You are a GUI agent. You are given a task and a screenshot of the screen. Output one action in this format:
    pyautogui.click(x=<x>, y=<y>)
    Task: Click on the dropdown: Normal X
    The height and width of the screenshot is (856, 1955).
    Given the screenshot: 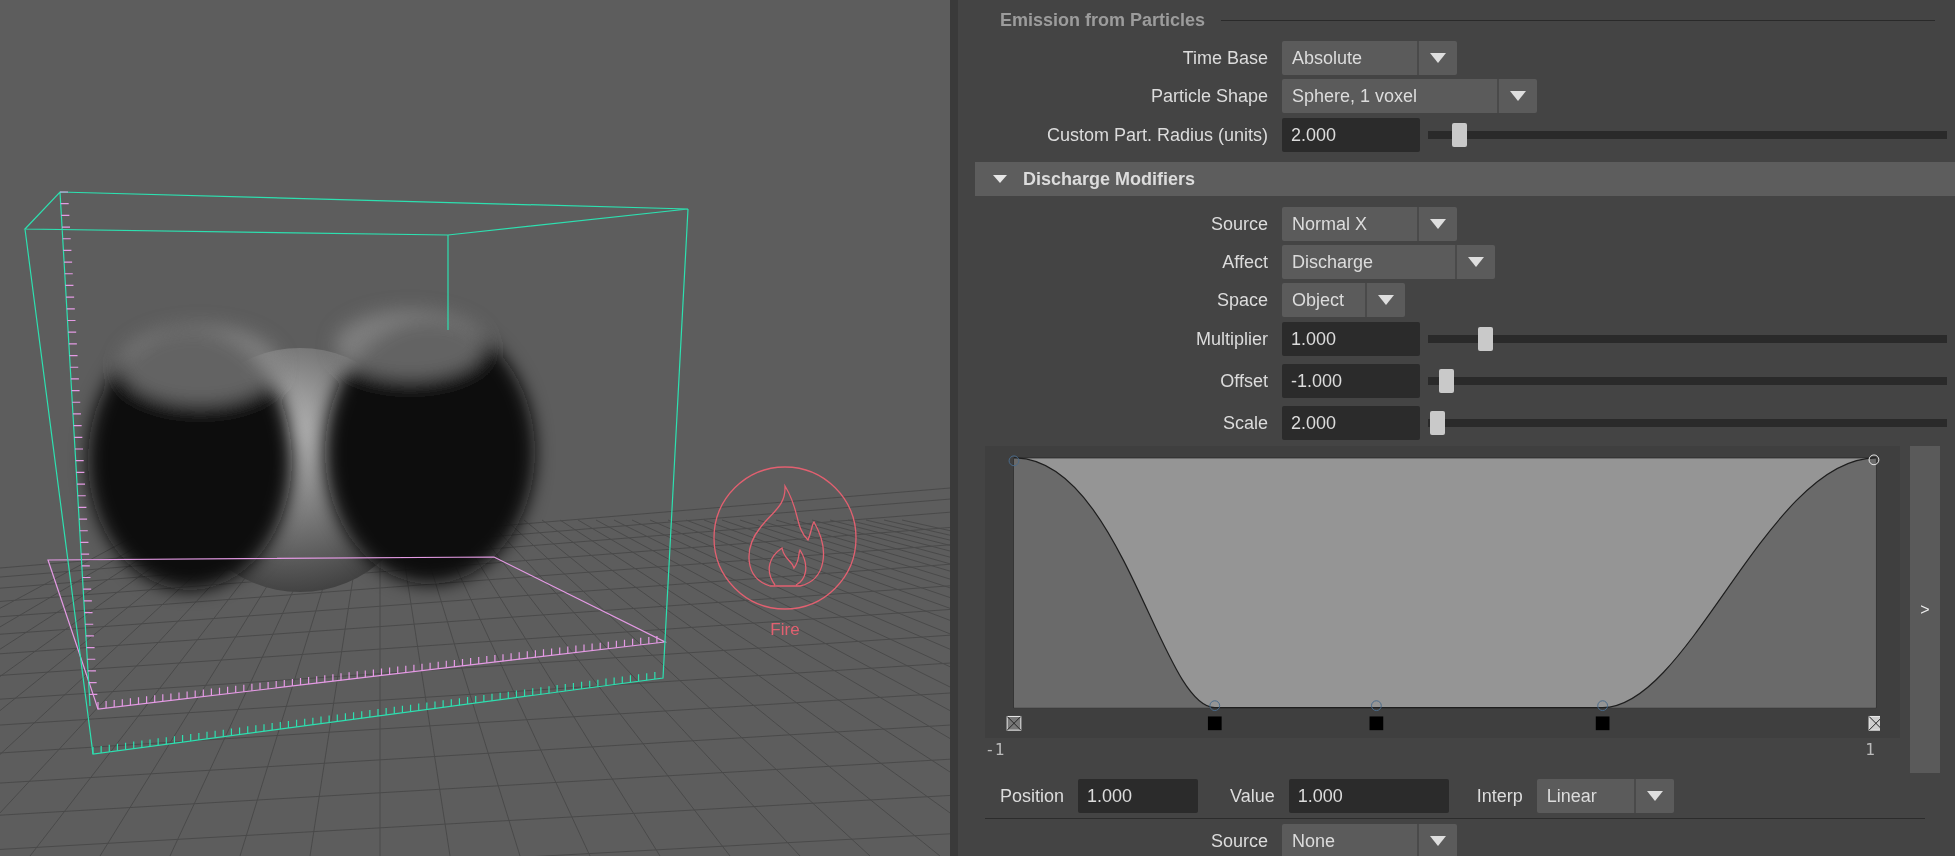 What is the action you would take?
    pyautogui.click(x=1369, y=224)
    